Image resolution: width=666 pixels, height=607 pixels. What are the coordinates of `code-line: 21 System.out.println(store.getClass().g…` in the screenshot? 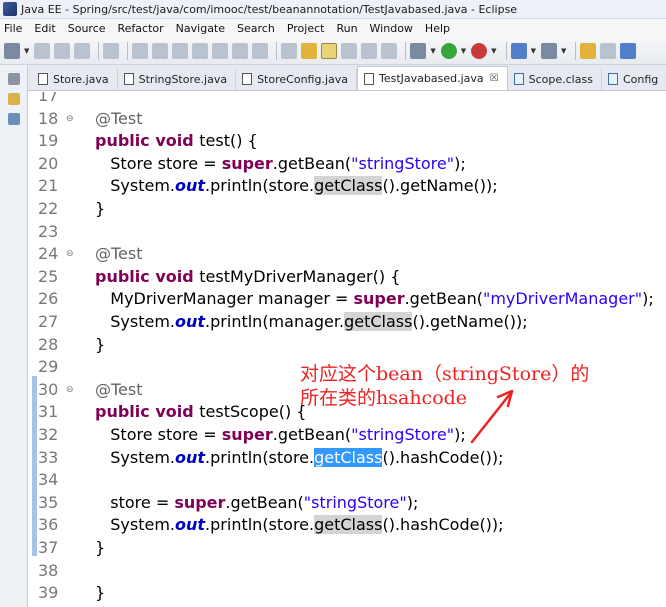 It's located at (347, 186).